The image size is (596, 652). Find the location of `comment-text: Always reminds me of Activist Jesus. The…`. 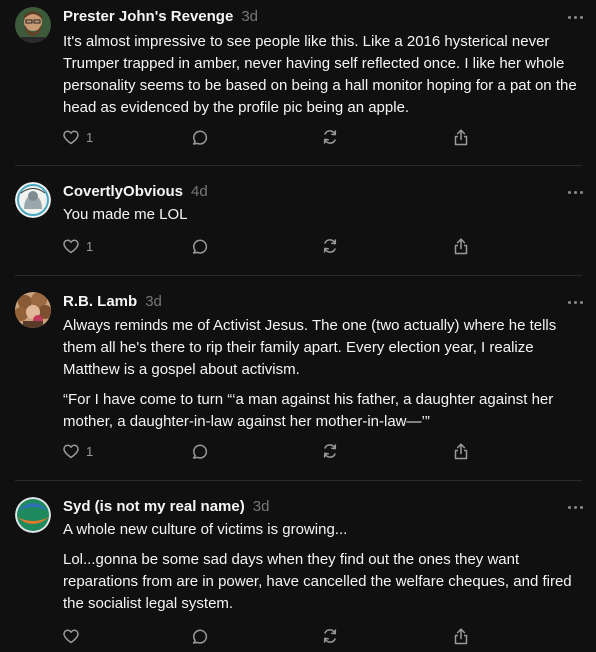

comment-text: Always reminds me of Activist Jesus. The… is located at coordinates (310, 347).